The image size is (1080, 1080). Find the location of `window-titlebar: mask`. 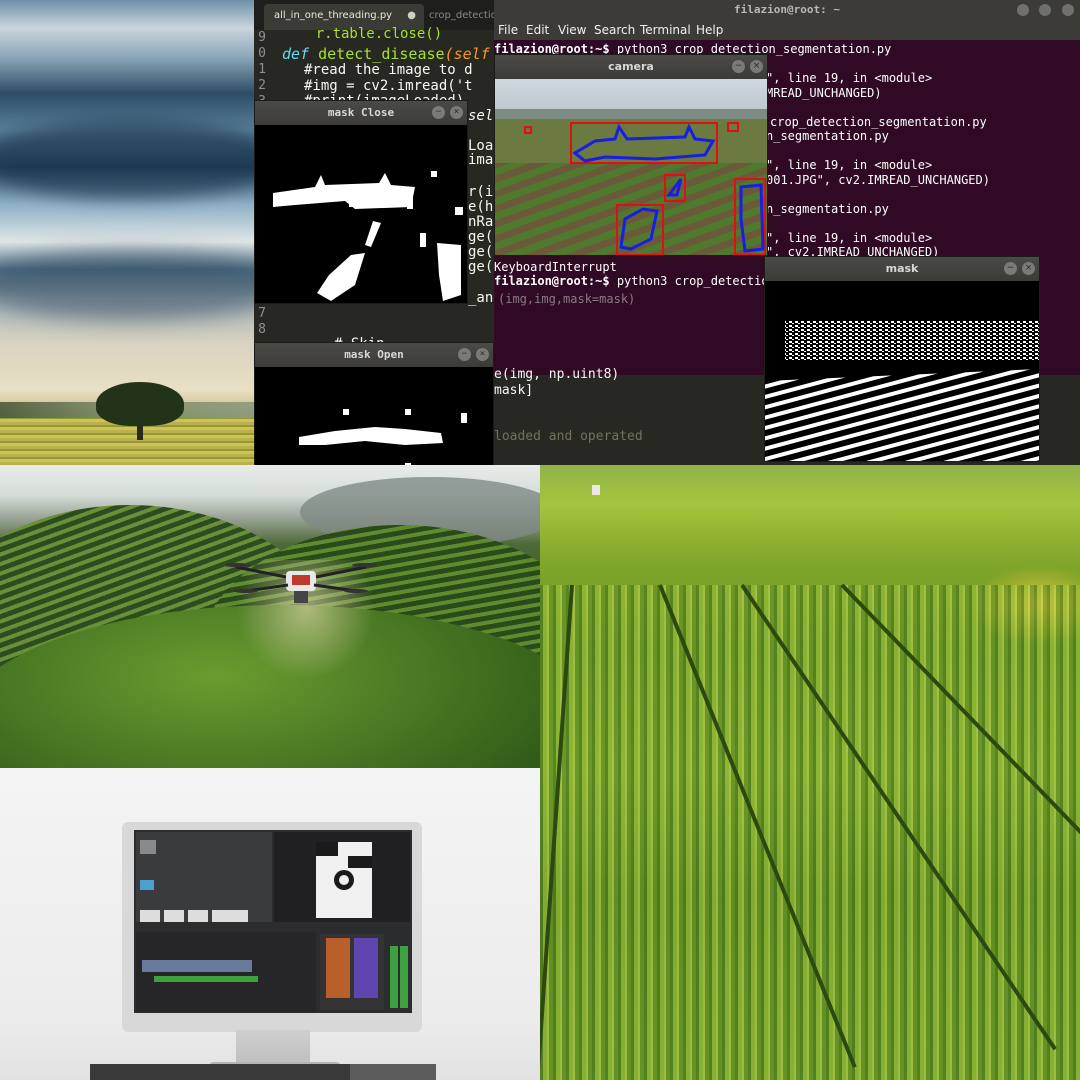

window-titlebar: mask is located at coordinates (902, 269).